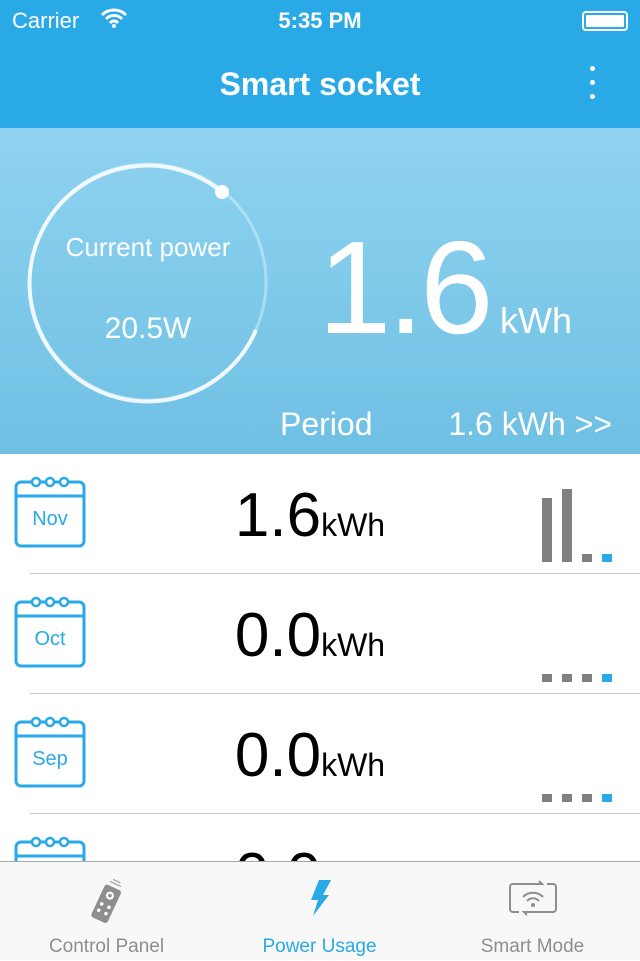  What do you see at coordinates (278, 515) in the screenshot?
I see `energy-value: 1.6` at bounding box center [278, 515].